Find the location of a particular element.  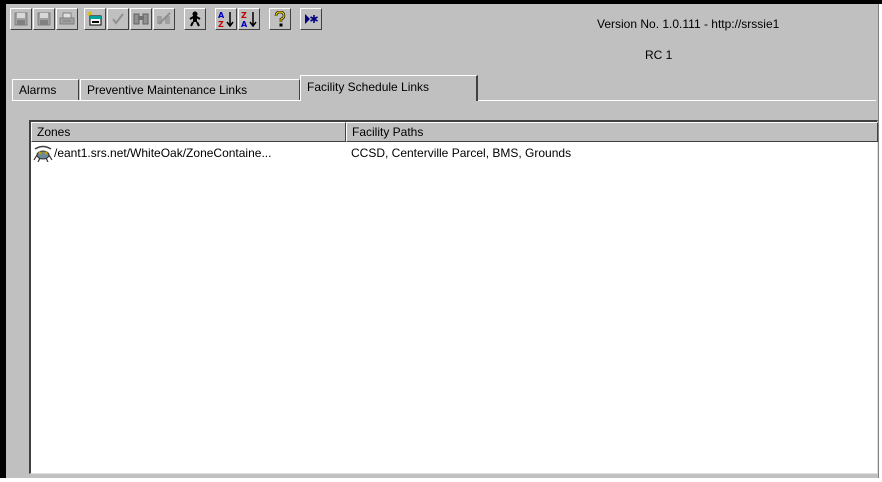

help-button is located at coordinates (280, 19).